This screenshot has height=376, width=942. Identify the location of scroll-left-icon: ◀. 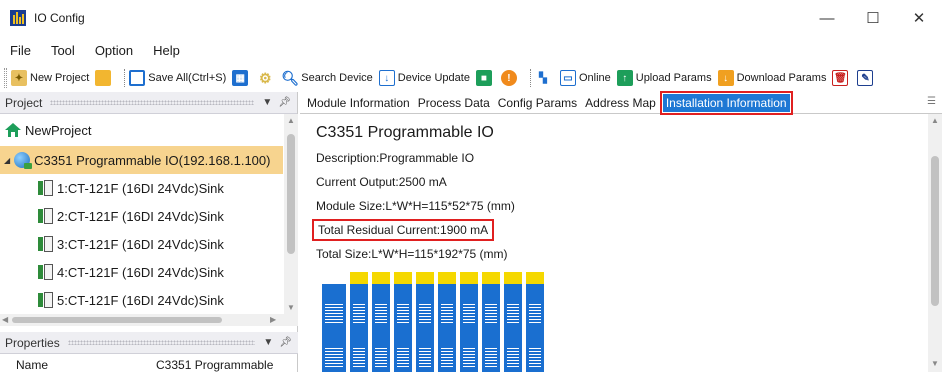
(5, 319).